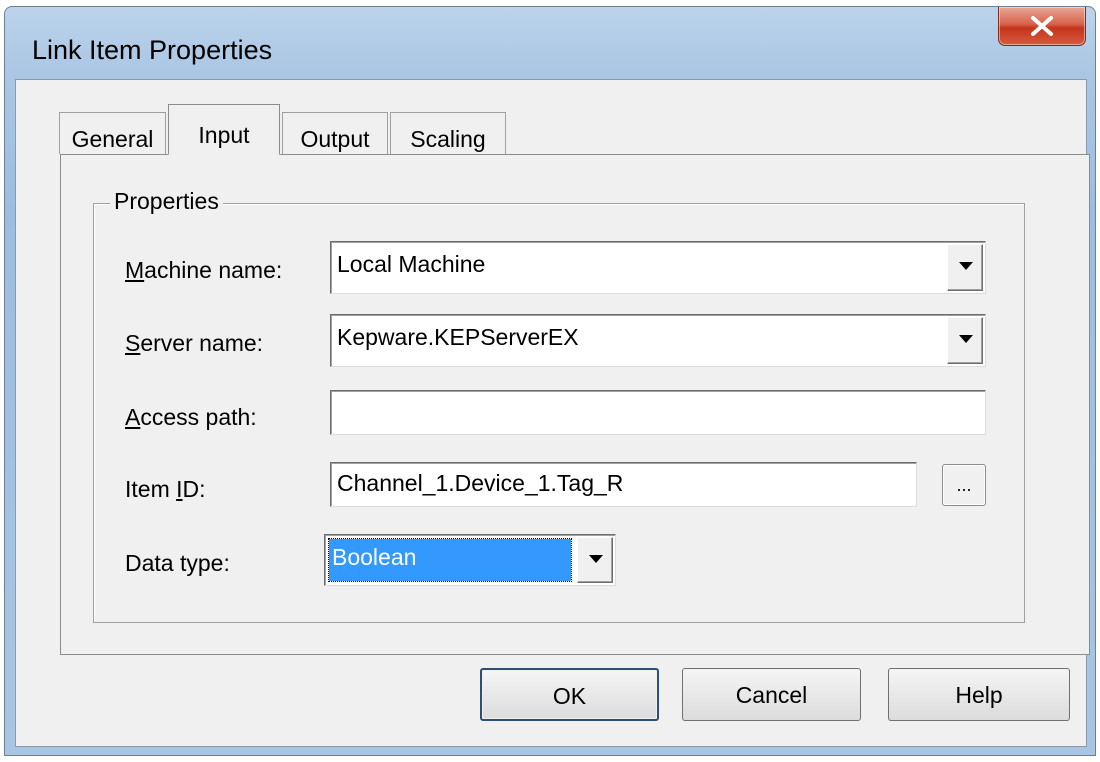  Describe the element at coordinates (979, 694) in the screenshot. I see `help-button: Help` at that location.